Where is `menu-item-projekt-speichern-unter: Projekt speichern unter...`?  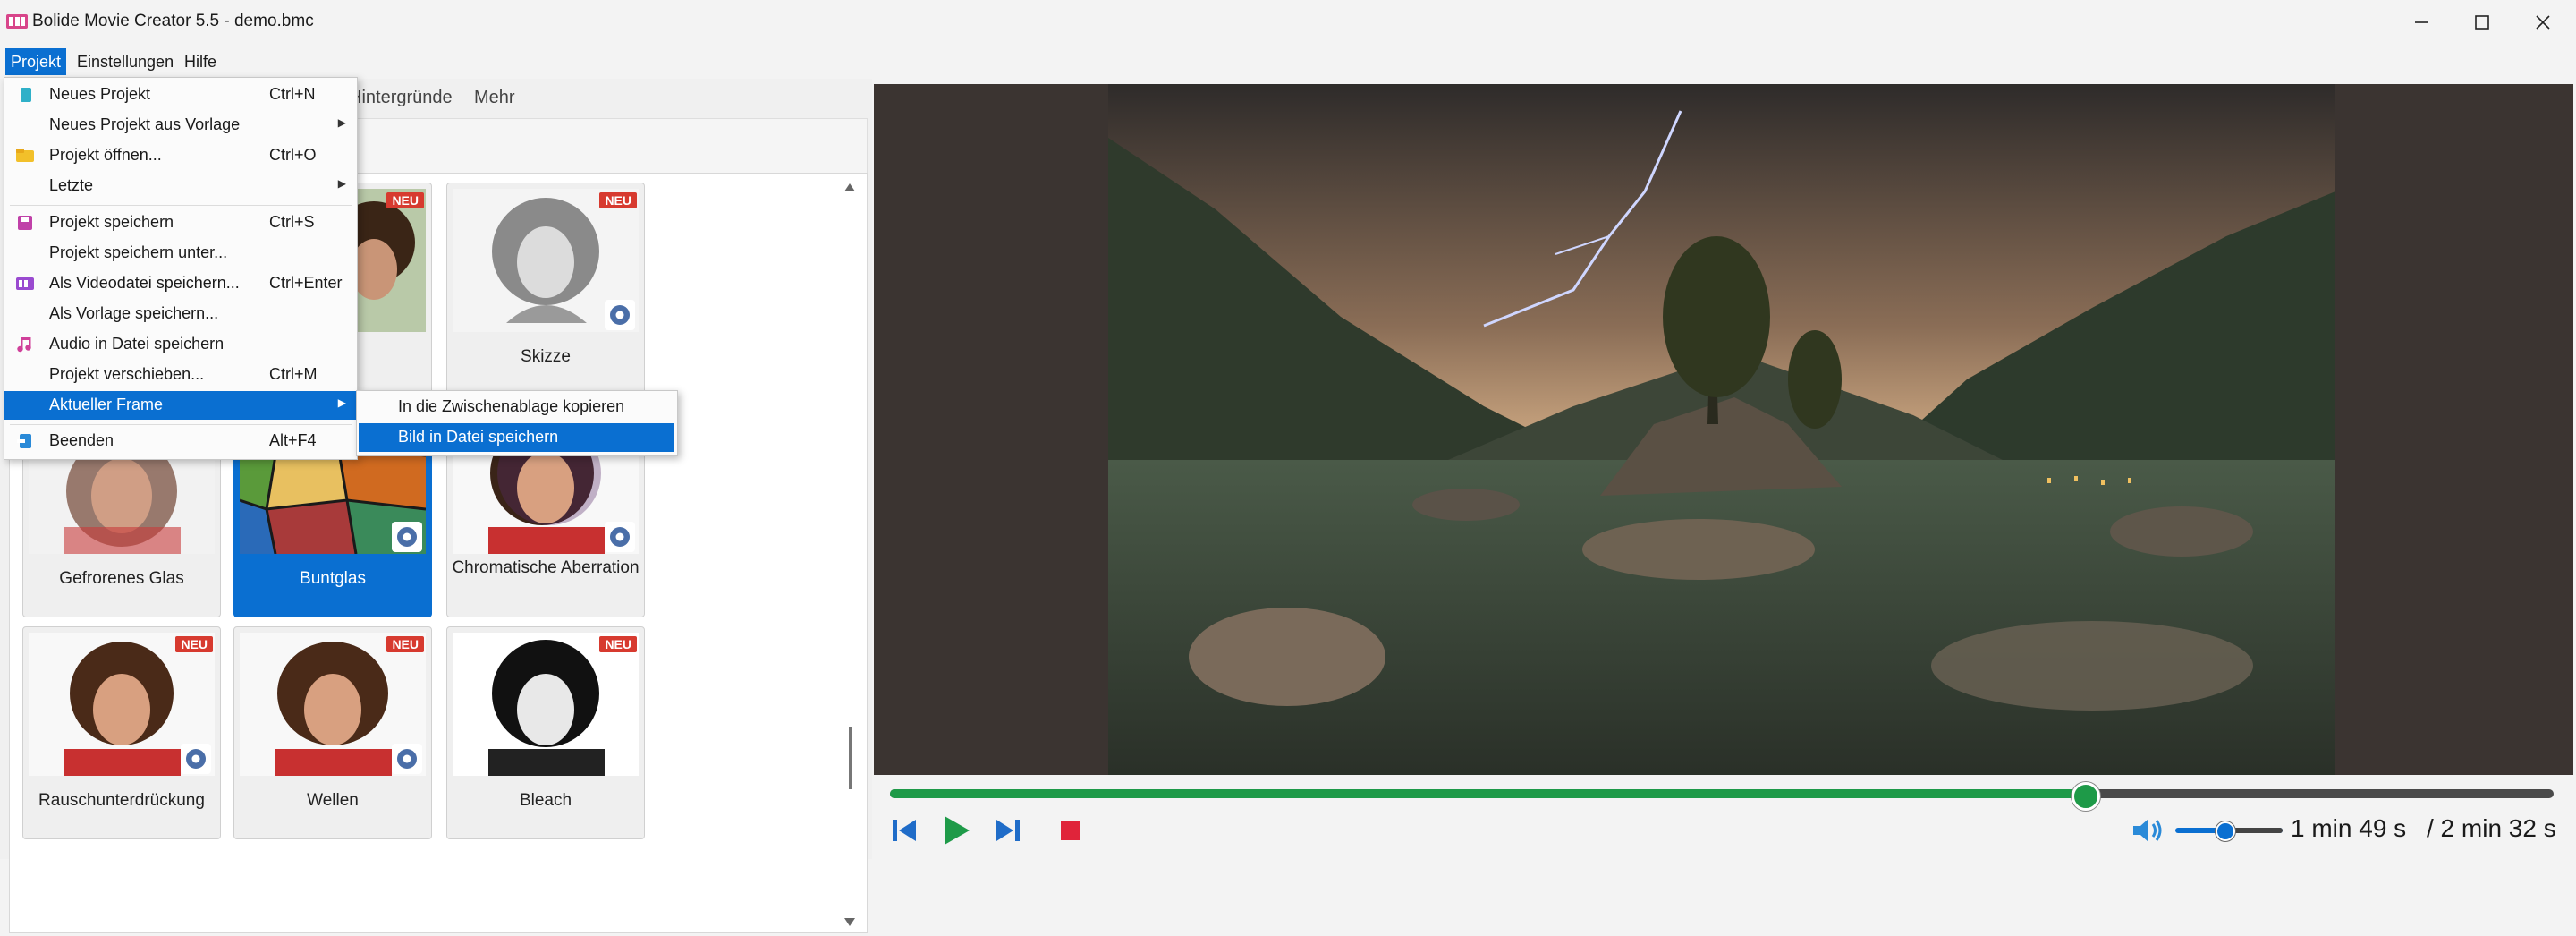 menu-item-projekt-speichern-unter: Projekt speichern unter... is located at coordinates (180, 254).